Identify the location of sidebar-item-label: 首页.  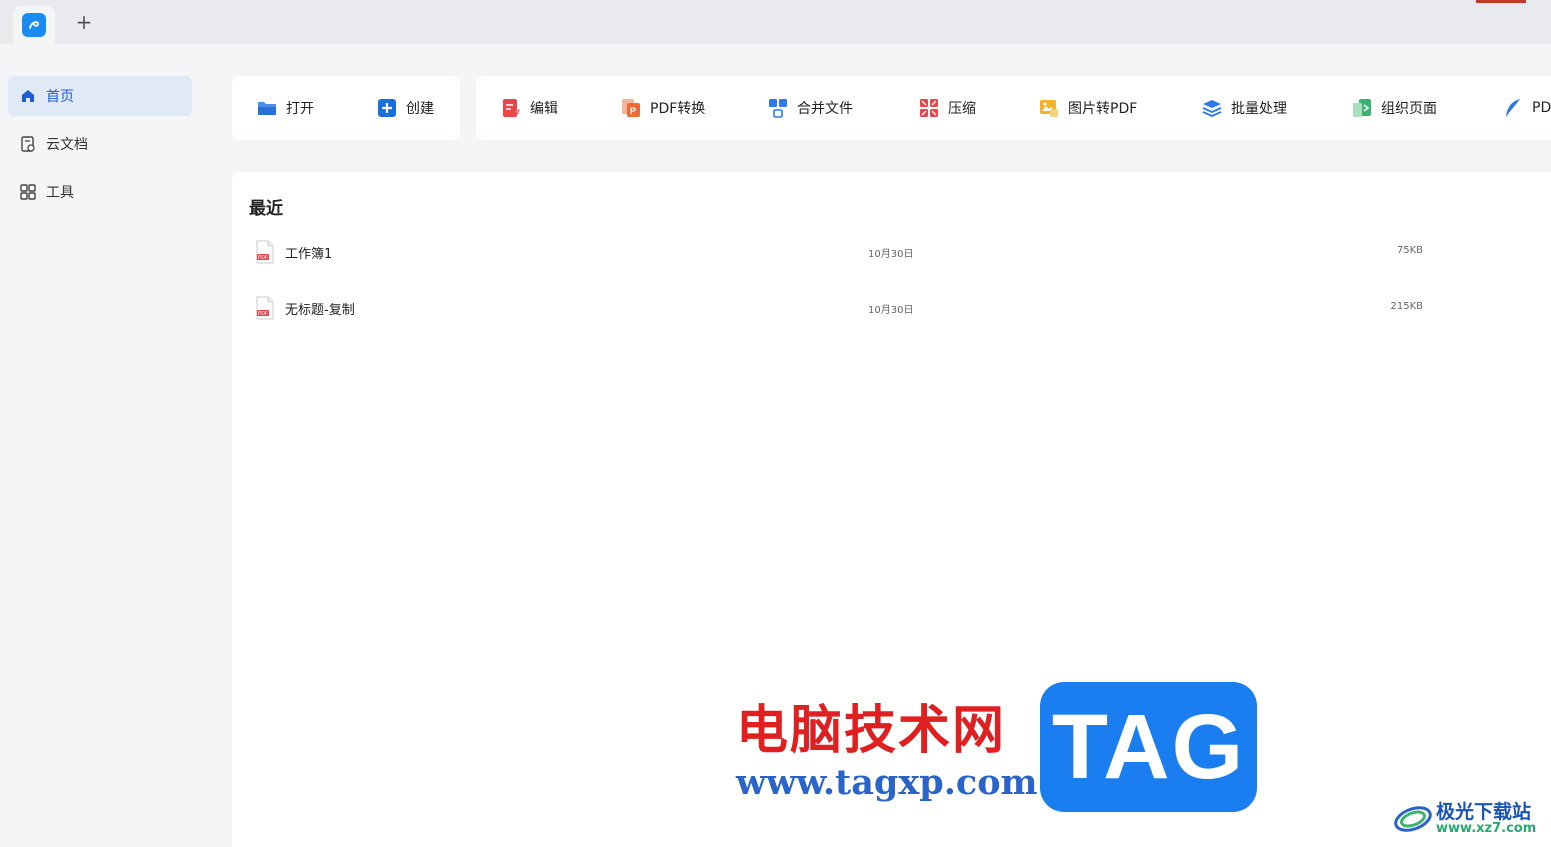
(60, 97).